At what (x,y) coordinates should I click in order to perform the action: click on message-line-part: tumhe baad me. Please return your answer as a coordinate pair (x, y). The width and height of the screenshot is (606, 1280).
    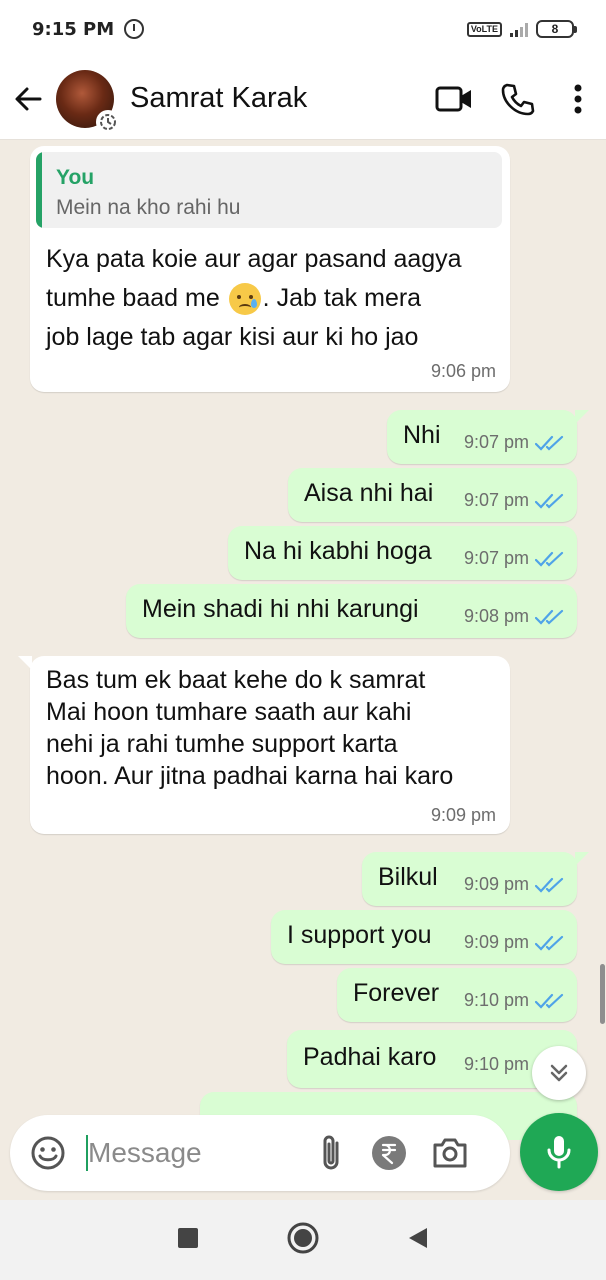
    Looking at the image, I should click on (133, 298).